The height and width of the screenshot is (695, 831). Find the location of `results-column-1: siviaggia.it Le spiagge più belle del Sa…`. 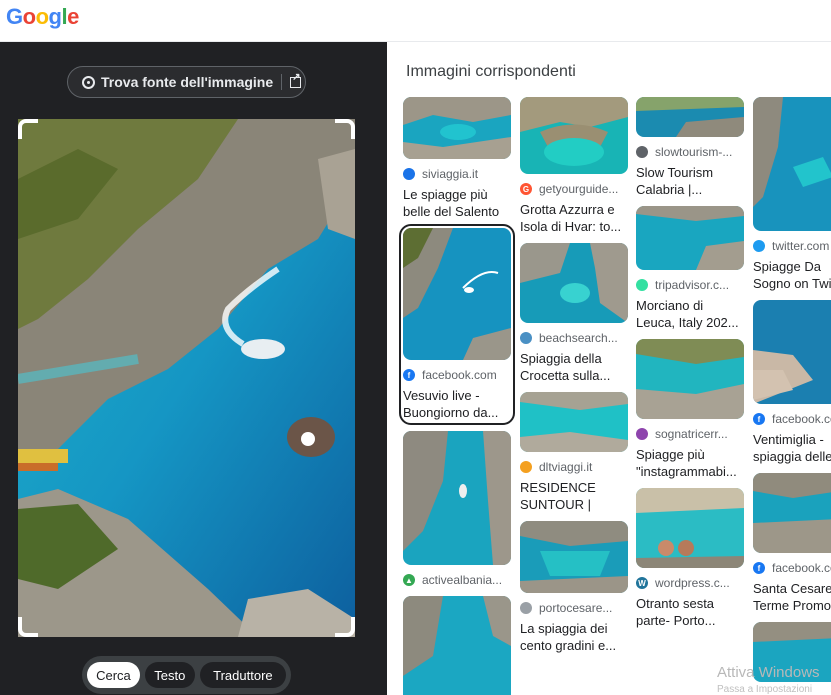

results-column-1: siviaggia.it Le spiagge più belle del Sa… is located at coordinates (457, 396).